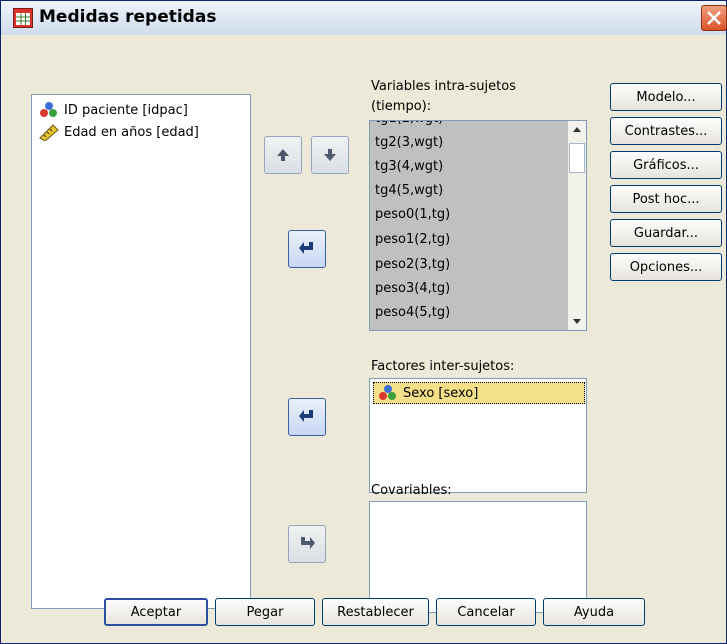 Image resolution: width=727 pixels, height=644 pixels. What do you see at coordinates (265, 612) in the screenshot?
I see `pegar-button: Pegar` at bounding box center [265, 612].